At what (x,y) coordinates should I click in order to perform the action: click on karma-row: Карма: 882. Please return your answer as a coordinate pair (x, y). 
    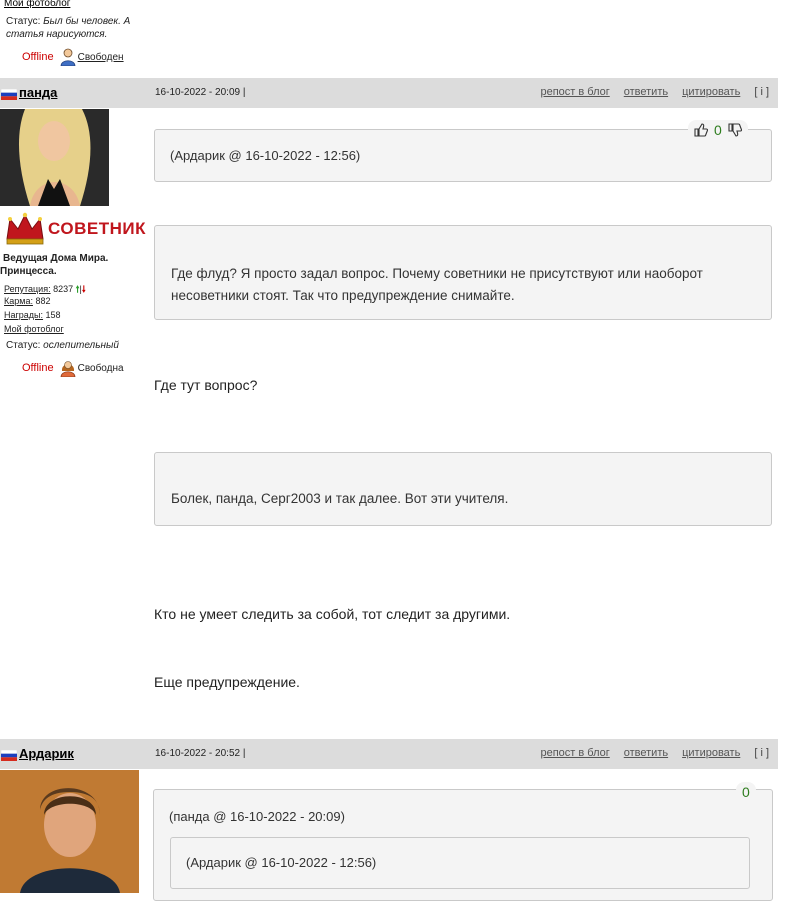
    Looking at the image, I should click on (27, 301).